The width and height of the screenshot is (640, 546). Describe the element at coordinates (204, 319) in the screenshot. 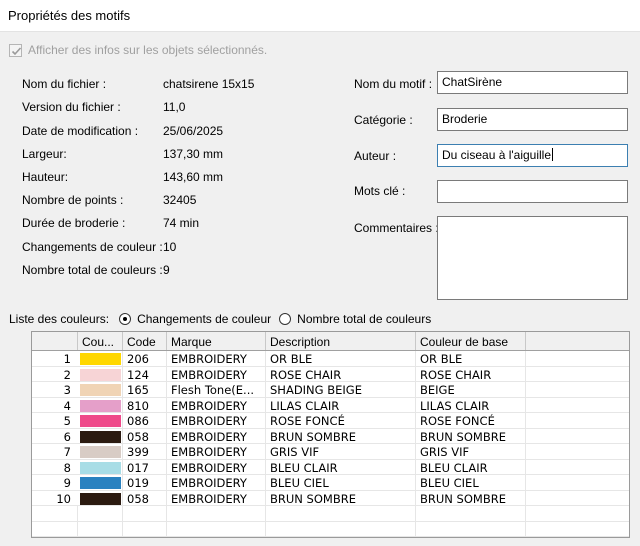

I see `radio-color-changes-label: Changements de couleur` at that location.